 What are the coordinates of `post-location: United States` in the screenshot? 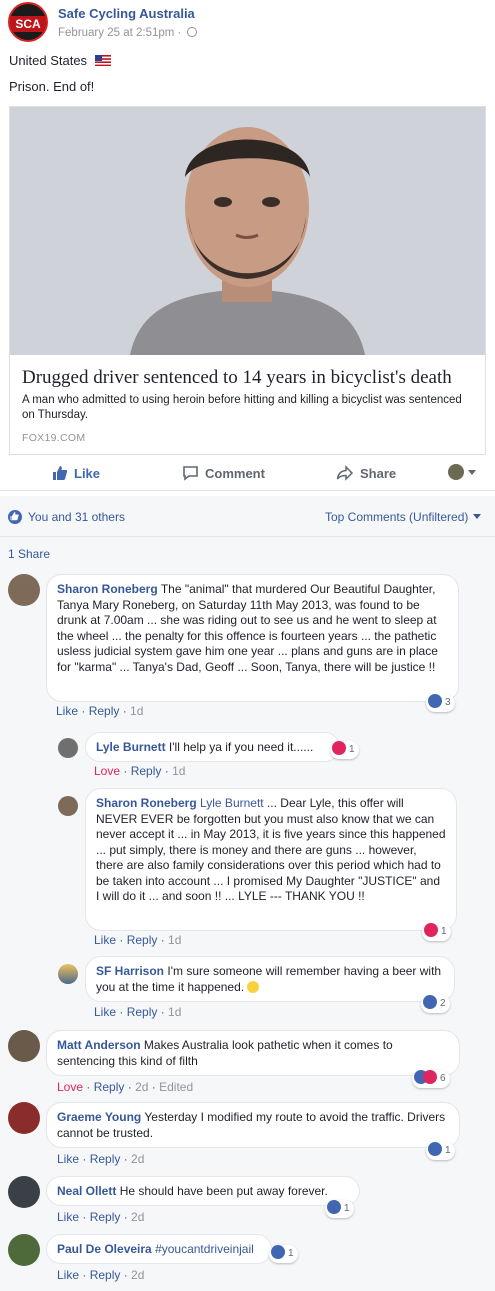 It's located at (60, 60).